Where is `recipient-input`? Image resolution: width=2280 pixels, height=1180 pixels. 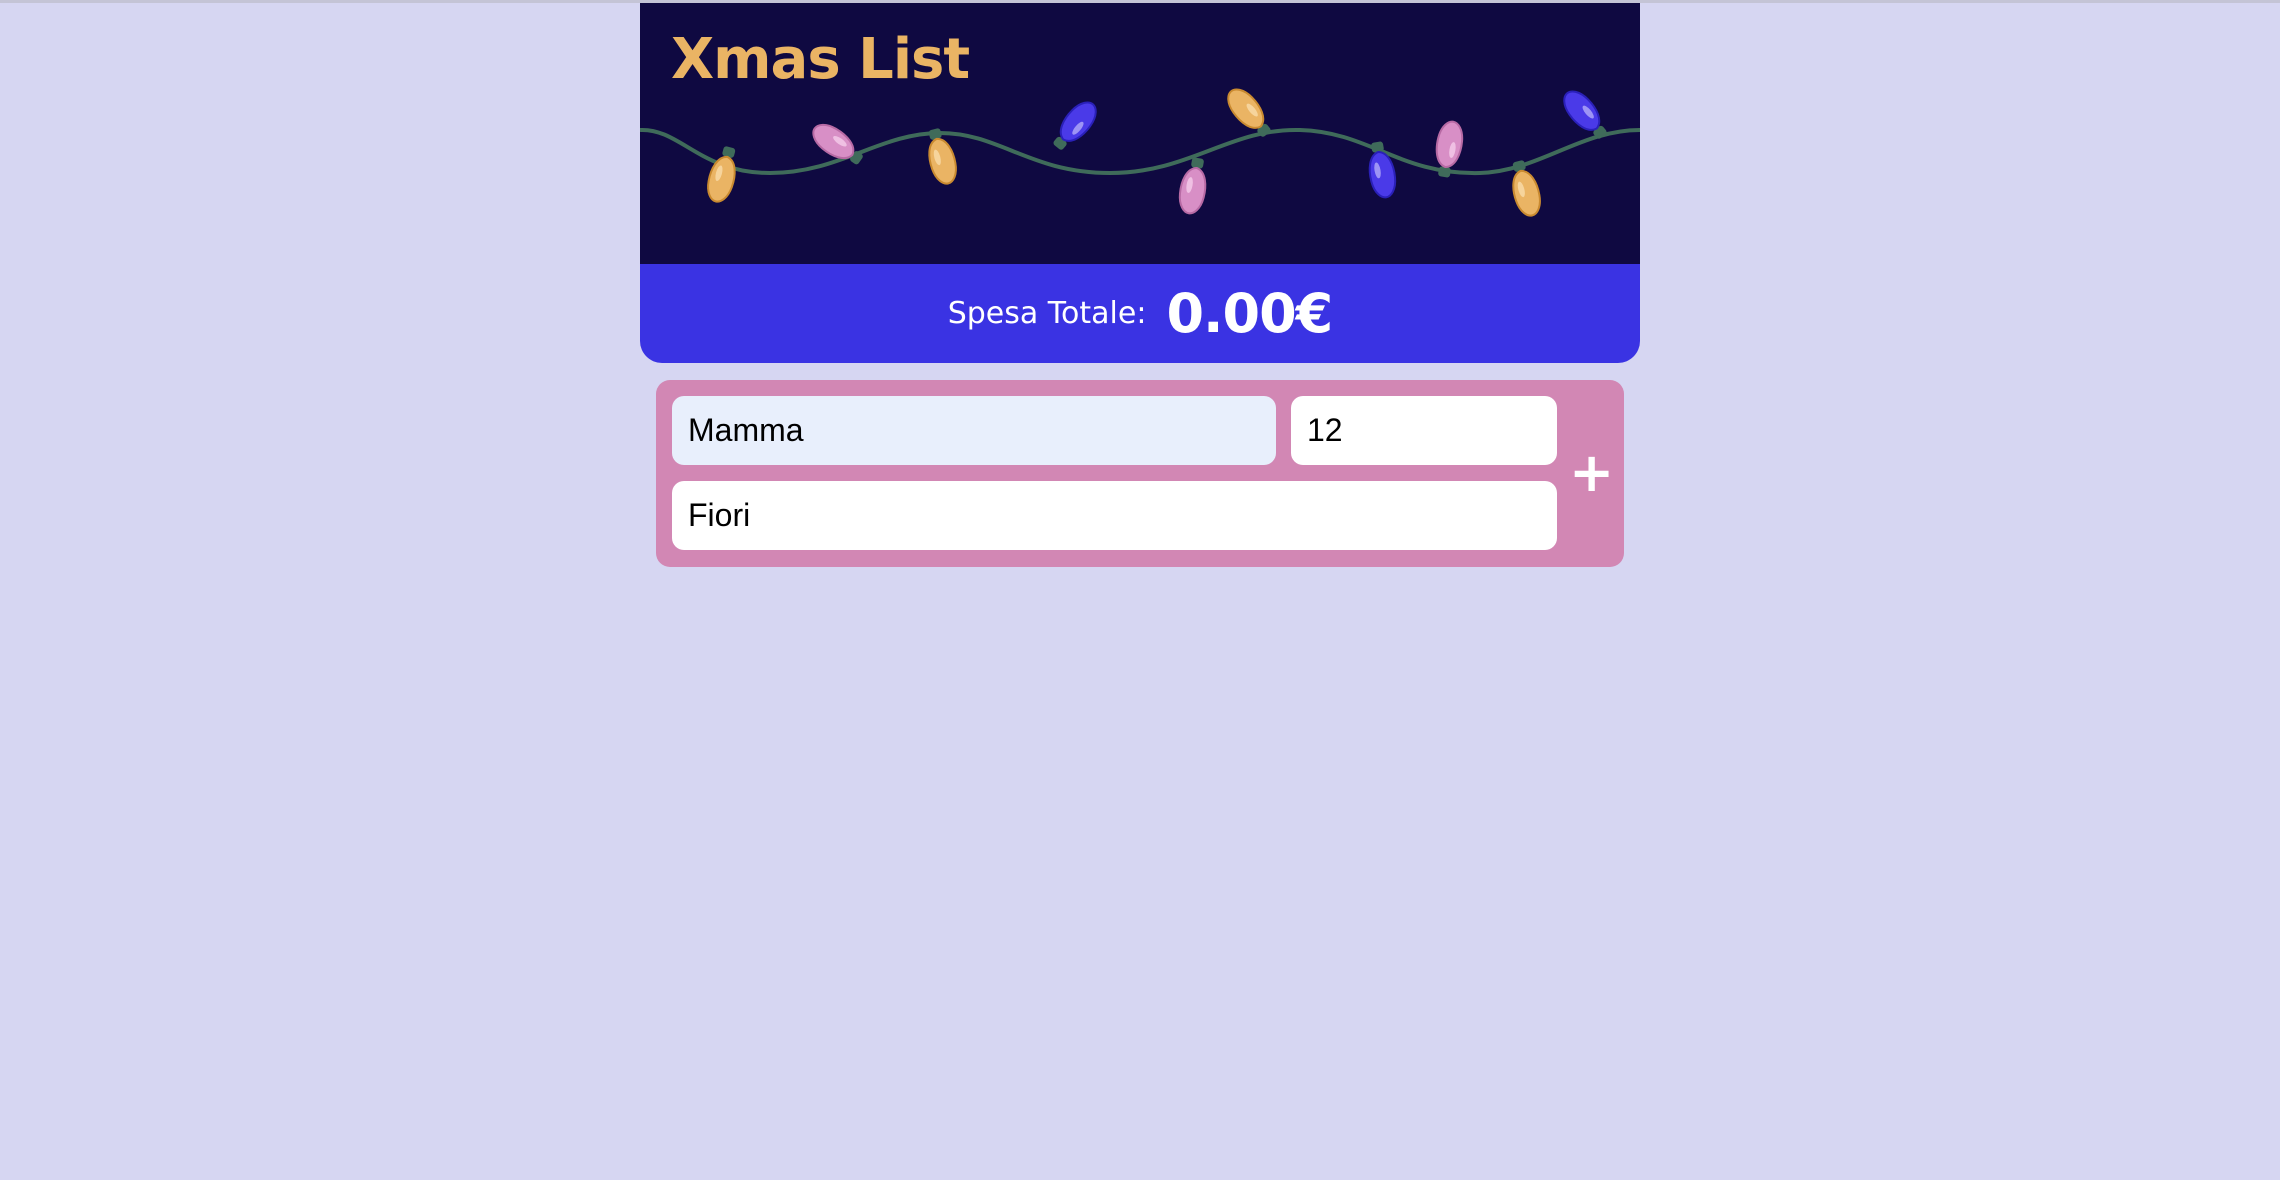
recipient-input is located at coordinates (974, 430).